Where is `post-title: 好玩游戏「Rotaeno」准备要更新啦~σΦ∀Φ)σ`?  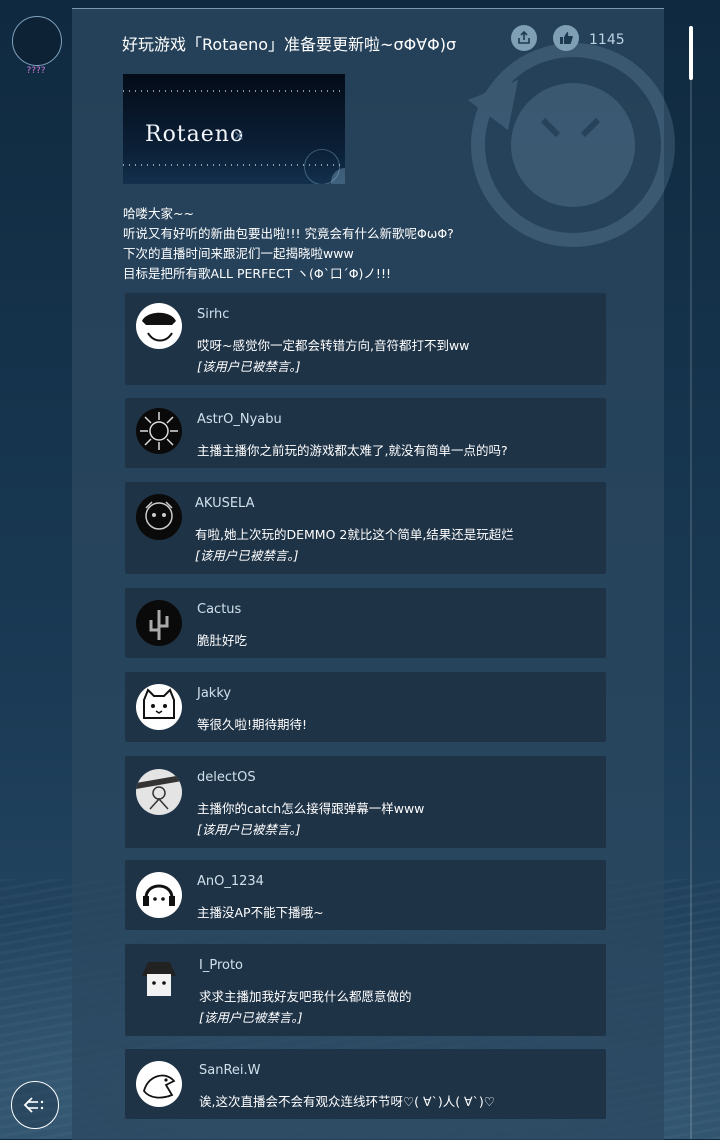 post-title: 好玩游戏「Rotaeno」准备要更新啦~σΦ∀Φ)σ is located at coordinates (289, 44).